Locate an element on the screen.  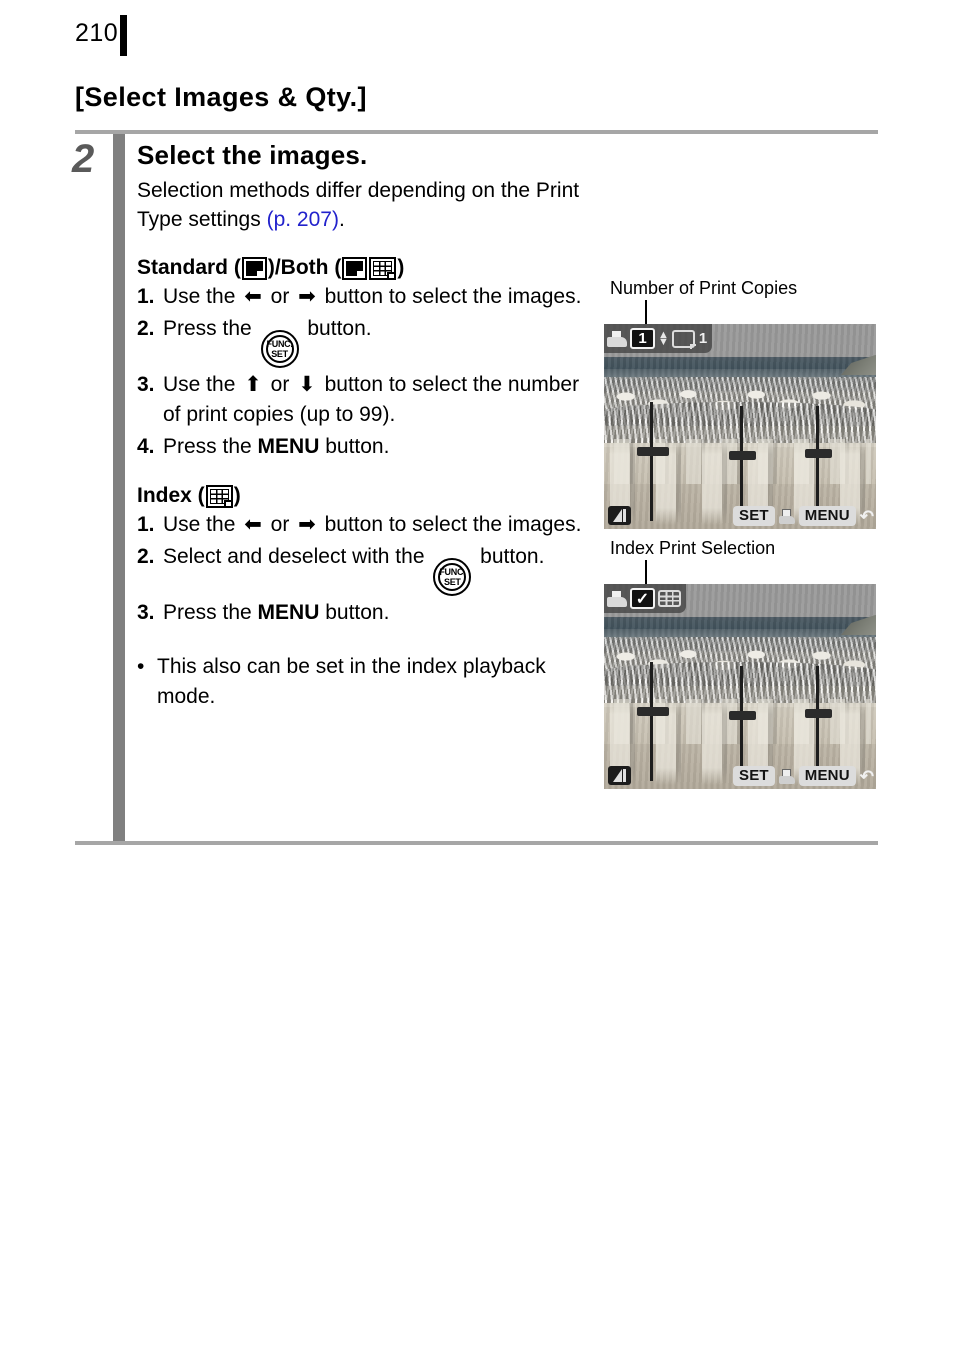
step-description-tail: . is located at coordinates (341, 219).